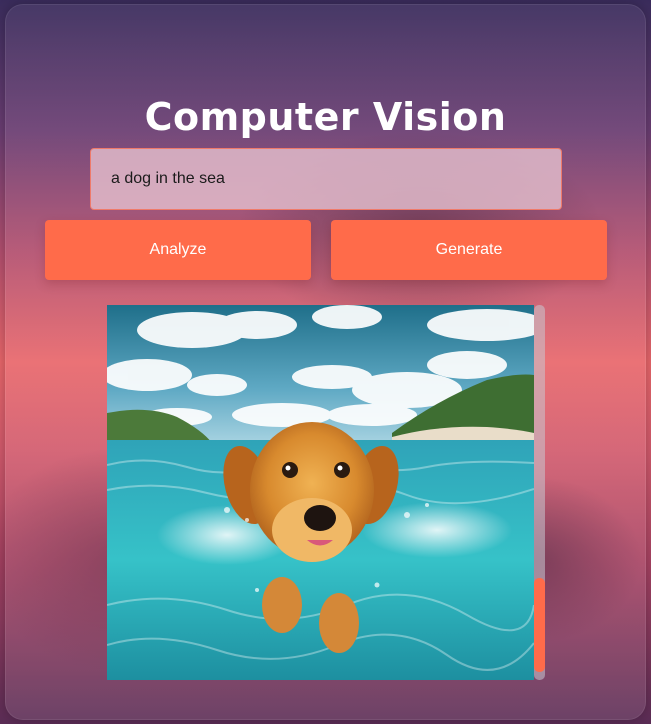 Image resolution: width=651 pixels, height=724 pixels. I want to click on prompt-input, so click(326, 179).